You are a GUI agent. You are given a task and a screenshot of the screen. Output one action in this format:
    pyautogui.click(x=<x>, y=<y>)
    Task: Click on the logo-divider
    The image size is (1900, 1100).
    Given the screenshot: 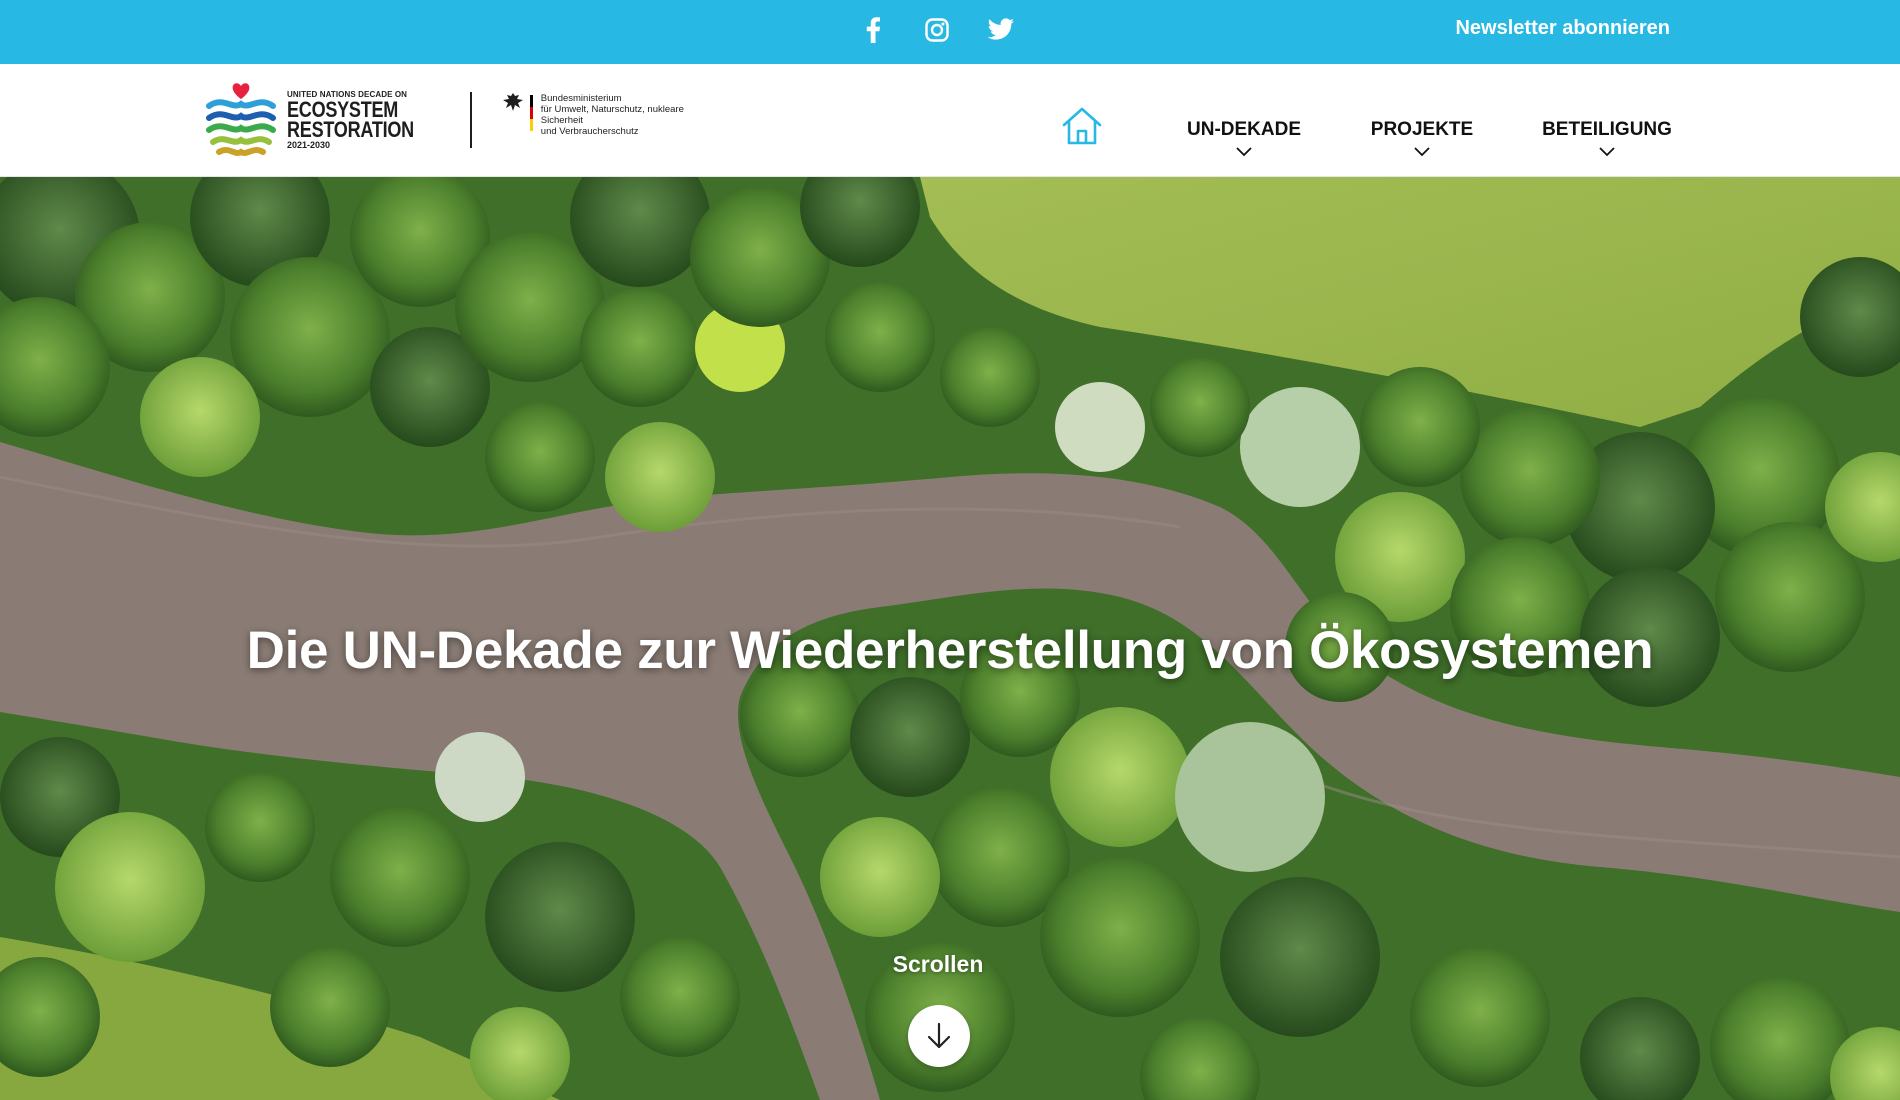 What is the action you would take?
    pyautogui.click(x=470, y=120)
    